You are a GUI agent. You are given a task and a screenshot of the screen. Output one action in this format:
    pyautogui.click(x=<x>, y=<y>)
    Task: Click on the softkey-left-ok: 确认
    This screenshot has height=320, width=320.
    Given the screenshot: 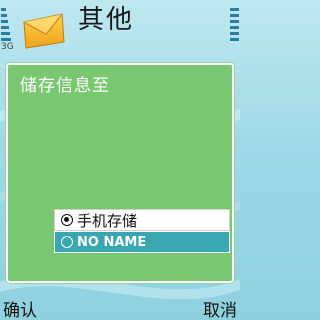 What is the action you would take?
    pyautogui.click(x=20, y=308)
    